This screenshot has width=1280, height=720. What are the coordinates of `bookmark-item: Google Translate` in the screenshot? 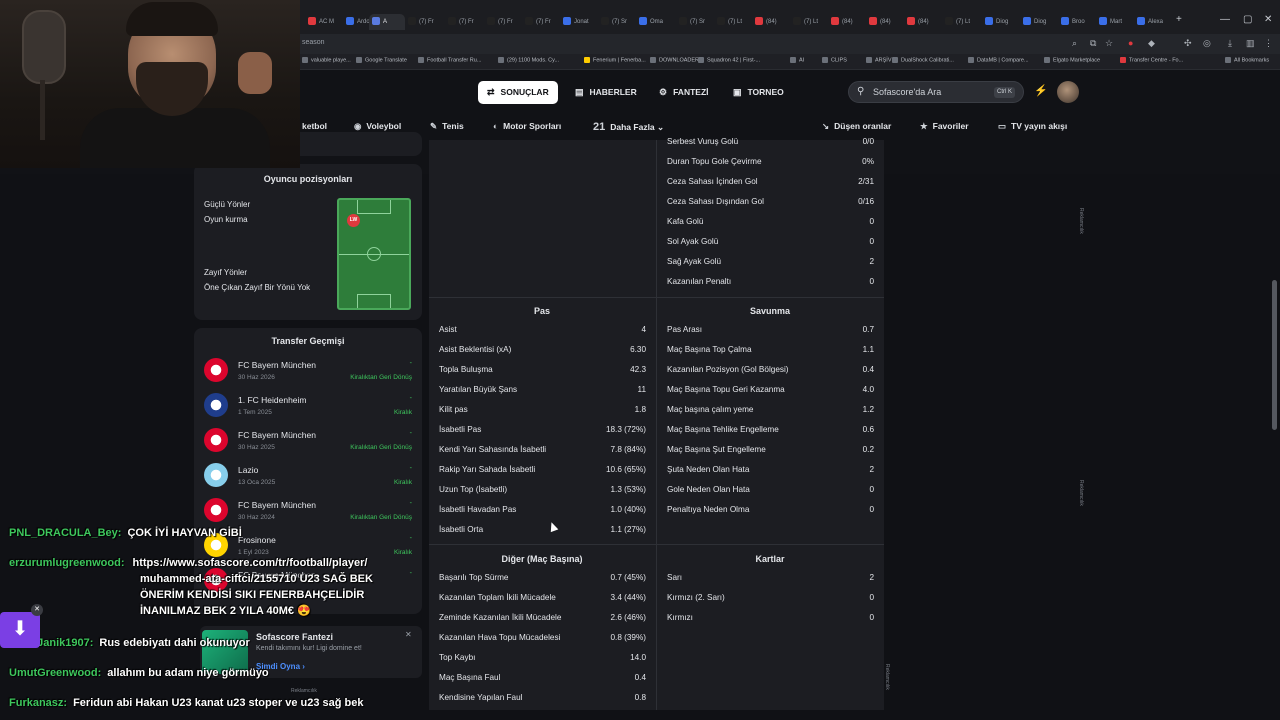 It's located at (381, 60).